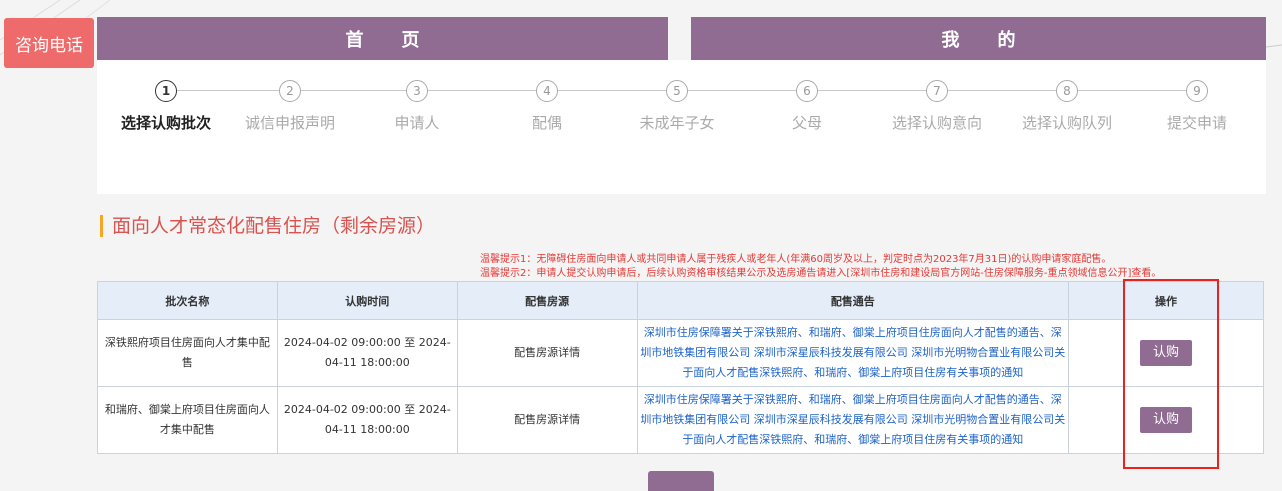  What do you see at coordinates (937, 106) in the screenshot?
I see `step-7: 7 选择认购意向` at bounding box center [937, 106].